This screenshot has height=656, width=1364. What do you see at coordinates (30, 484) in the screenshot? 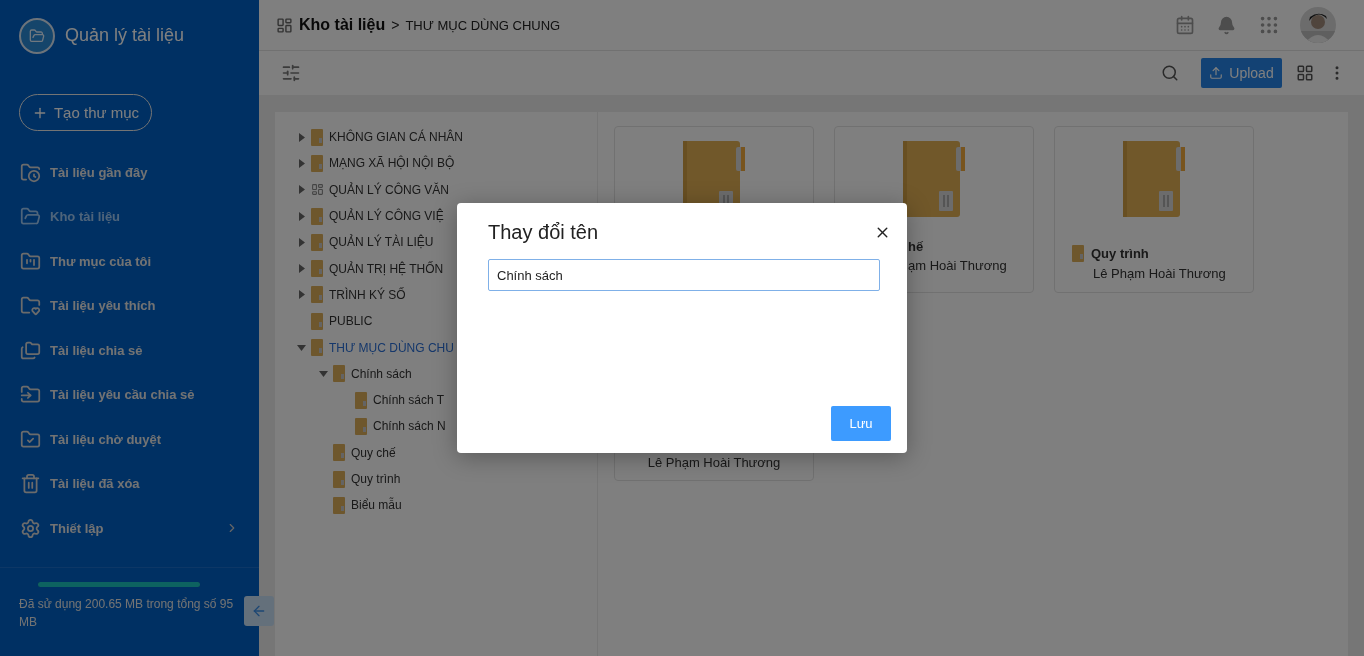
I see `trash-icon` at bounding box center [30, 484].